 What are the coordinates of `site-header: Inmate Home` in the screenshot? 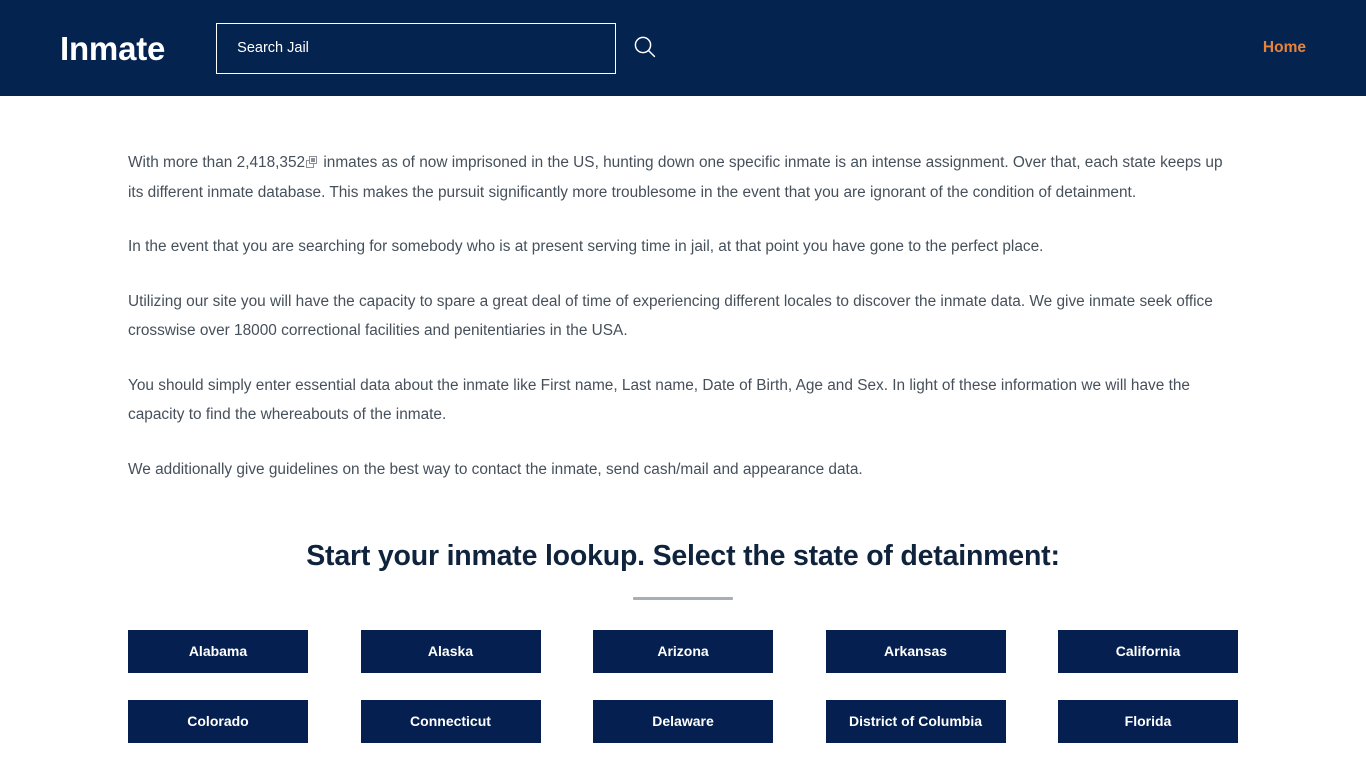 It's located at (683, 48).